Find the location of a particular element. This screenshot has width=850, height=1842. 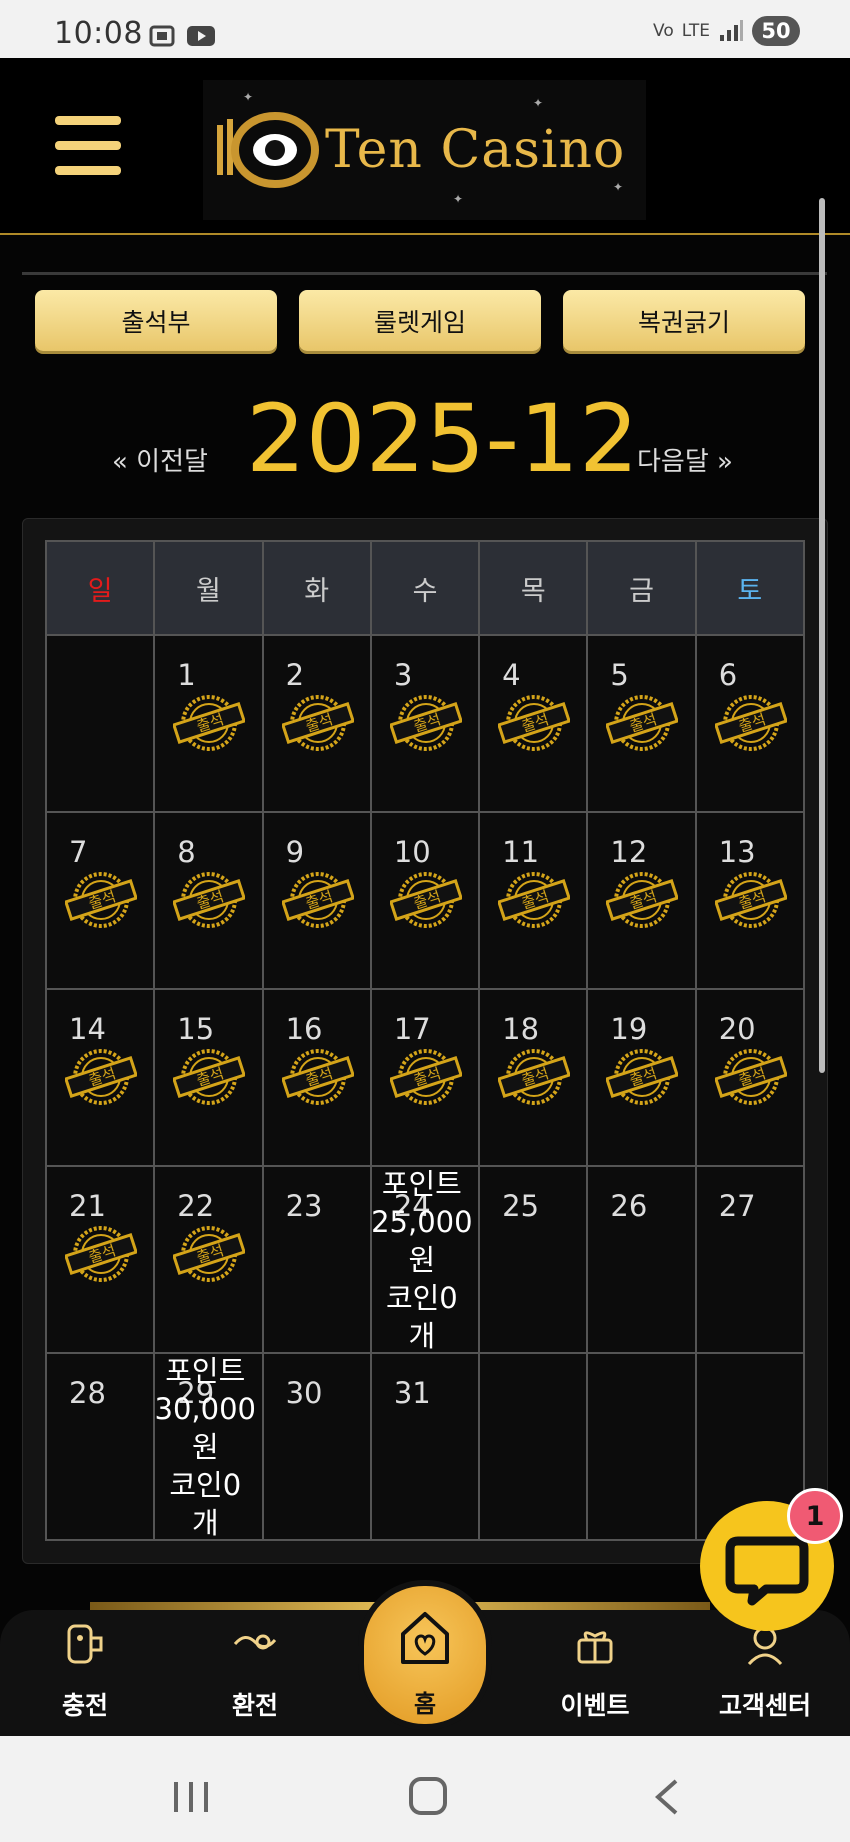

day-number: 30 is located at coordinates (304, 1393).